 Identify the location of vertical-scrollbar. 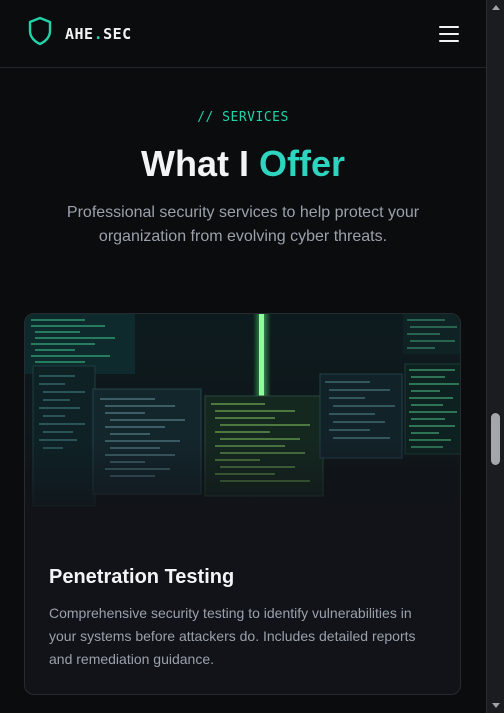
(495, 356).